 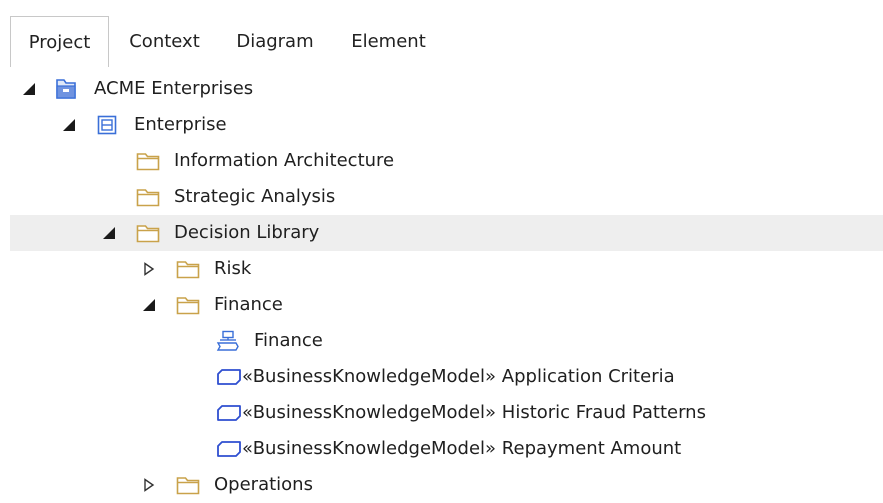 What do you see at coordinates (275, 41) in the screenshot?
I see `tab-diagram: Diagram` at bounding box center [275, 41].